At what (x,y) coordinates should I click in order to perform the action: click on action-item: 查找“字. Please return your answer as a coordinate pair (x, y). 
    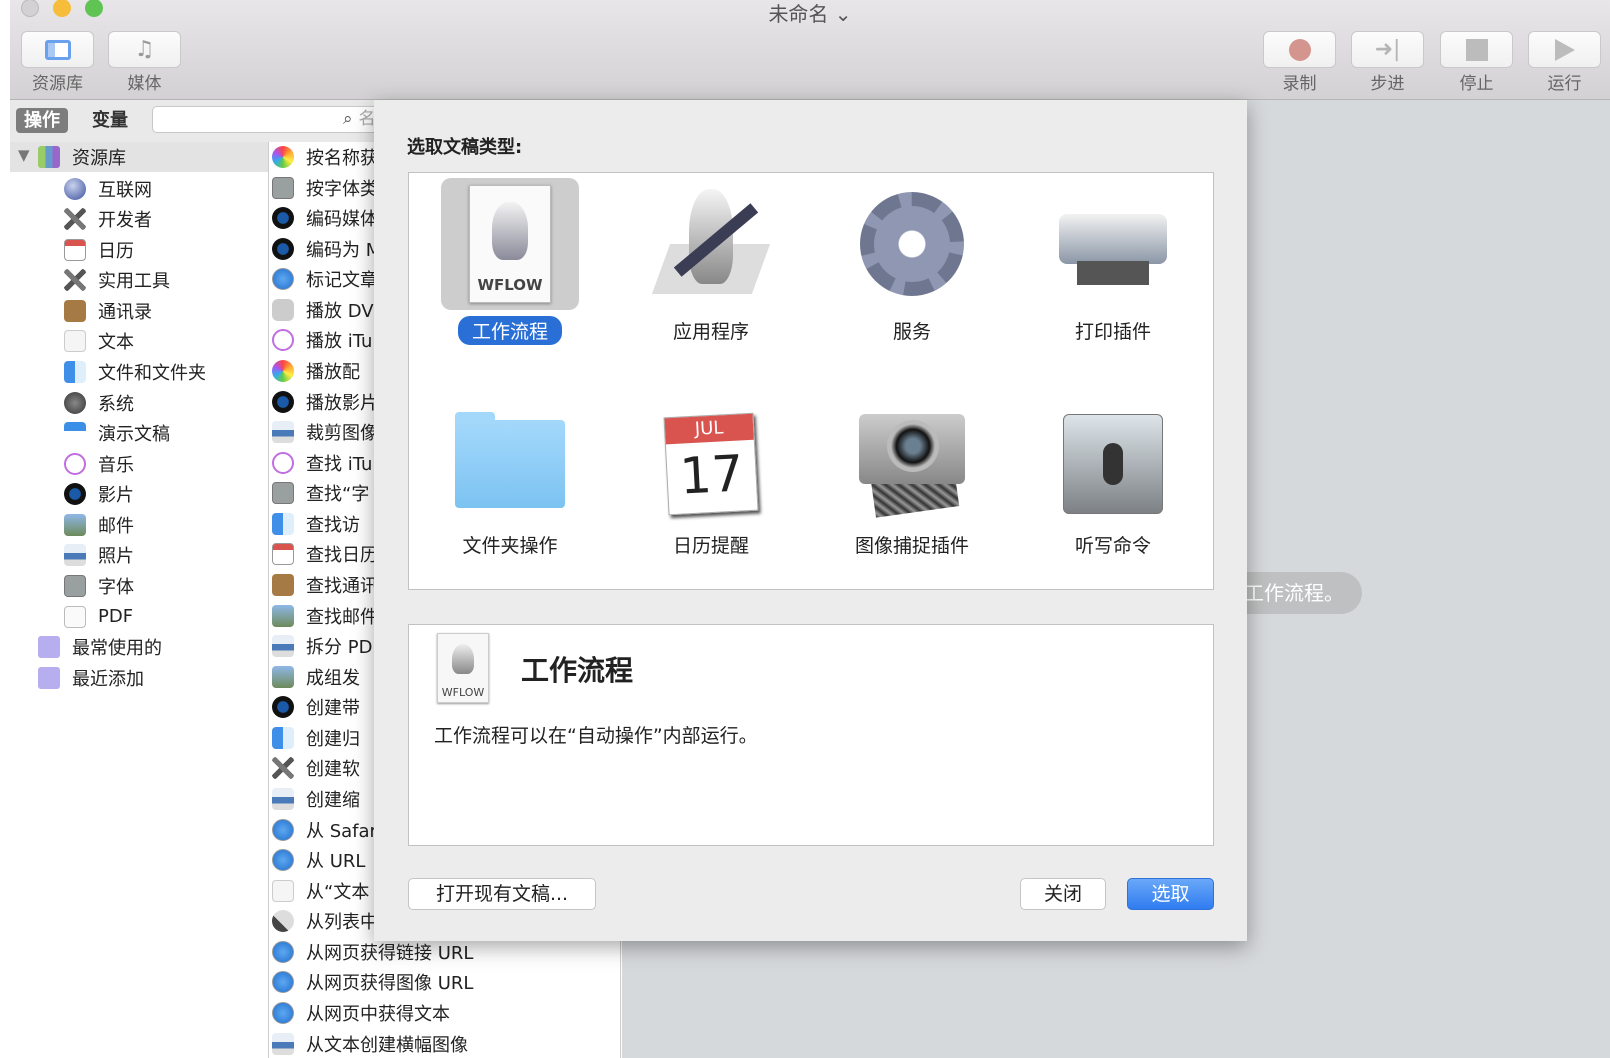
    Looking at the image, I should click on (320, 493).